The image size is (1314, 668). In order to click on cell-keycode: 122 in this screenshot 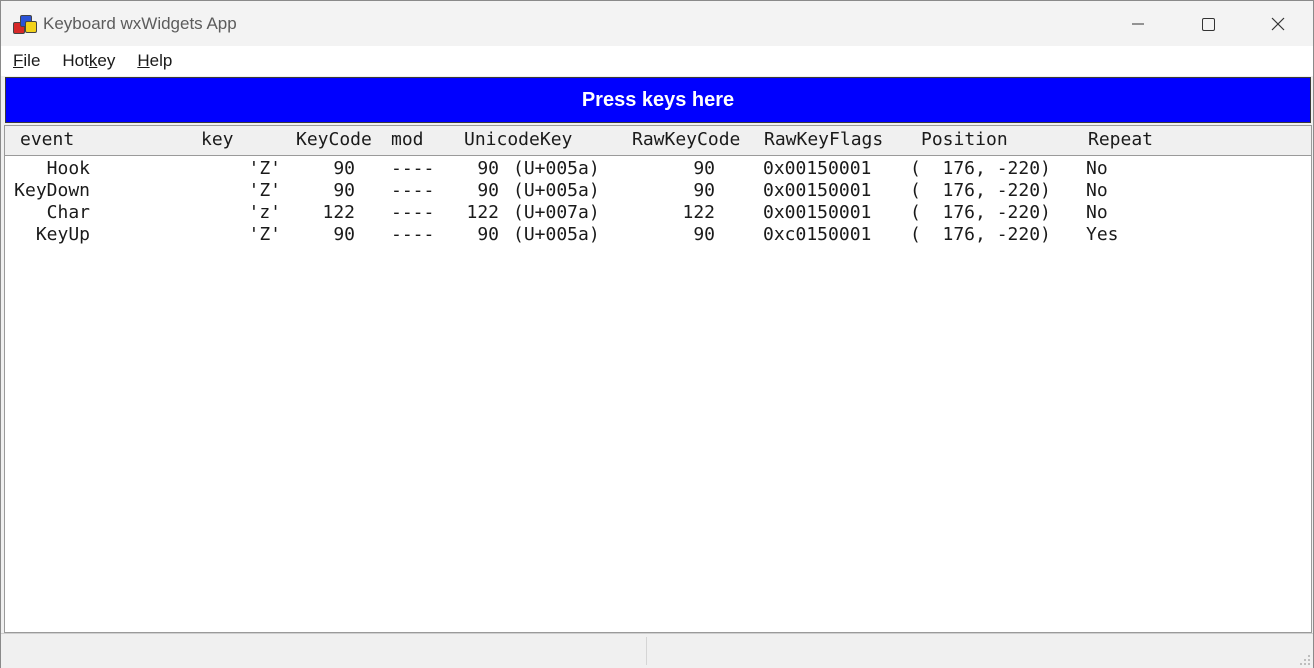, I will do `click(338, 212)`.